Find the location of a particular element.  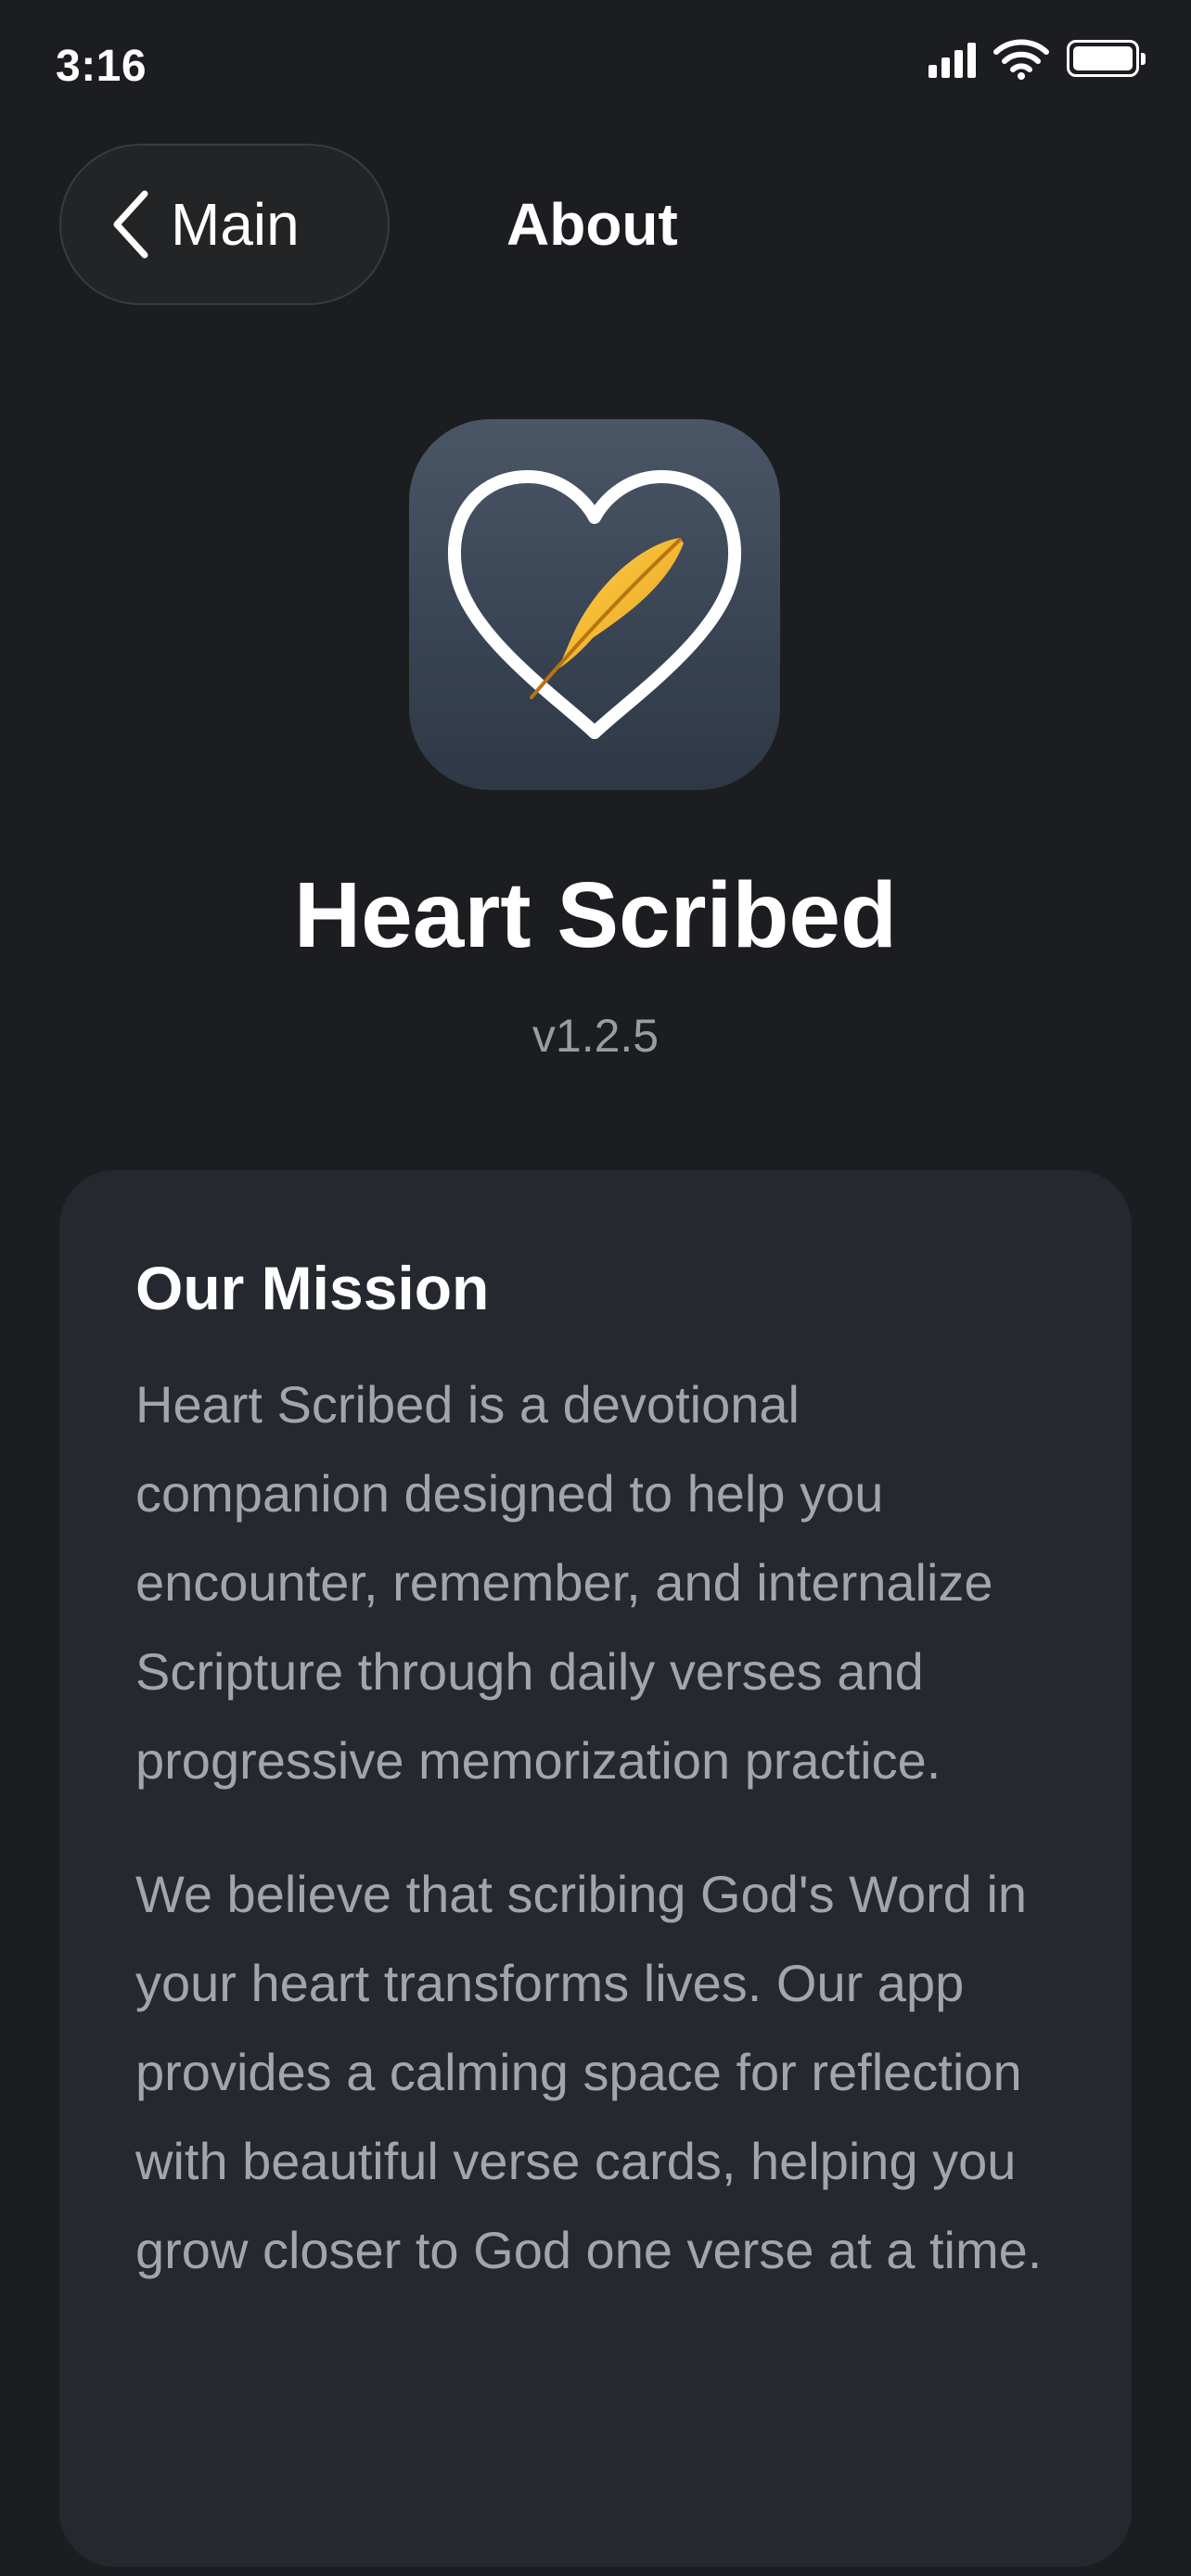

back-button: Main is located at coordinates (224, 224).